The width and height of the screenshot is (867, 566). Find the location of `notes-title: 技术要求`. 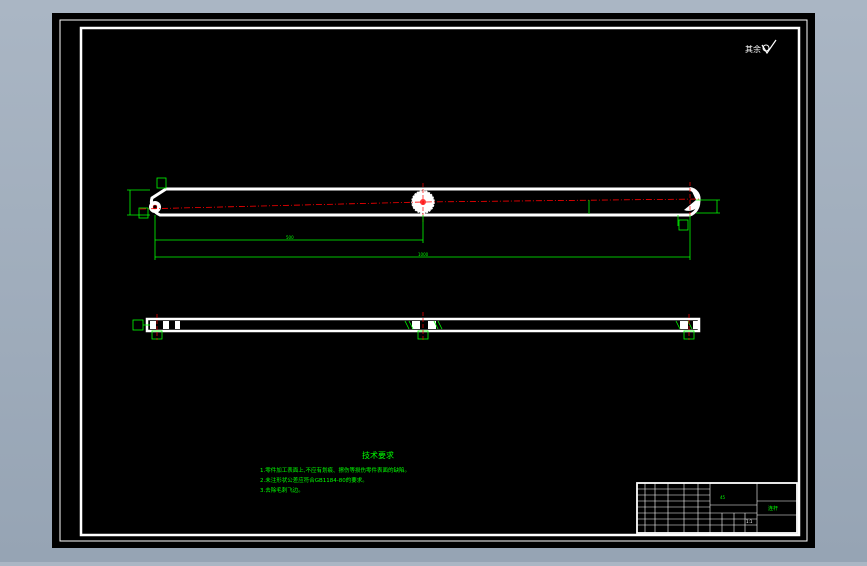

notes-title: 技术要求 is located at coordinates (378, 455).